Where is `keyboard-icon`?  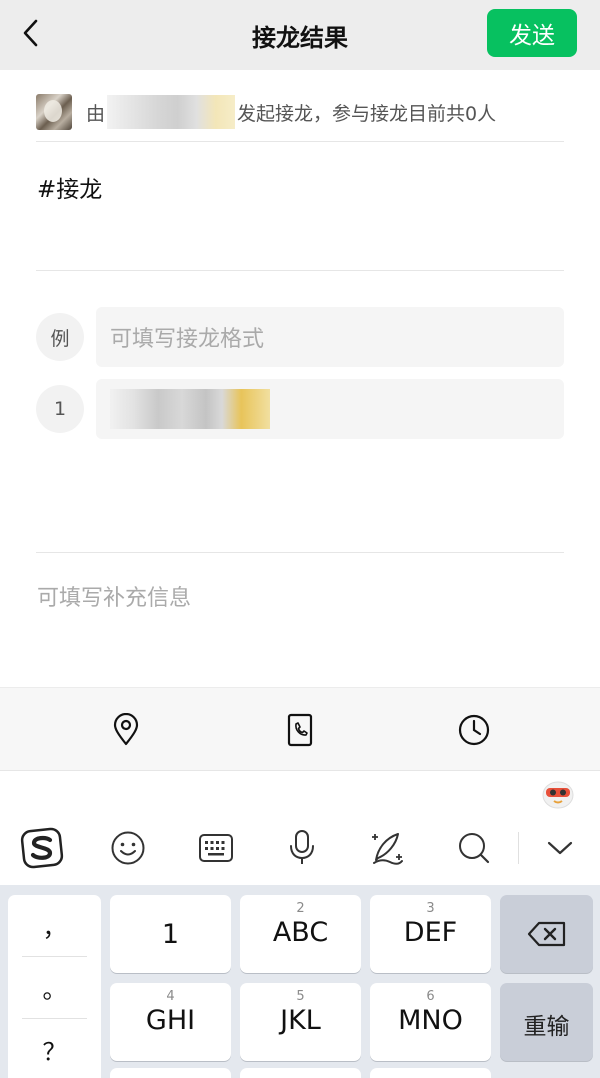 keyboard-icon is located at coordinates (216, 848).